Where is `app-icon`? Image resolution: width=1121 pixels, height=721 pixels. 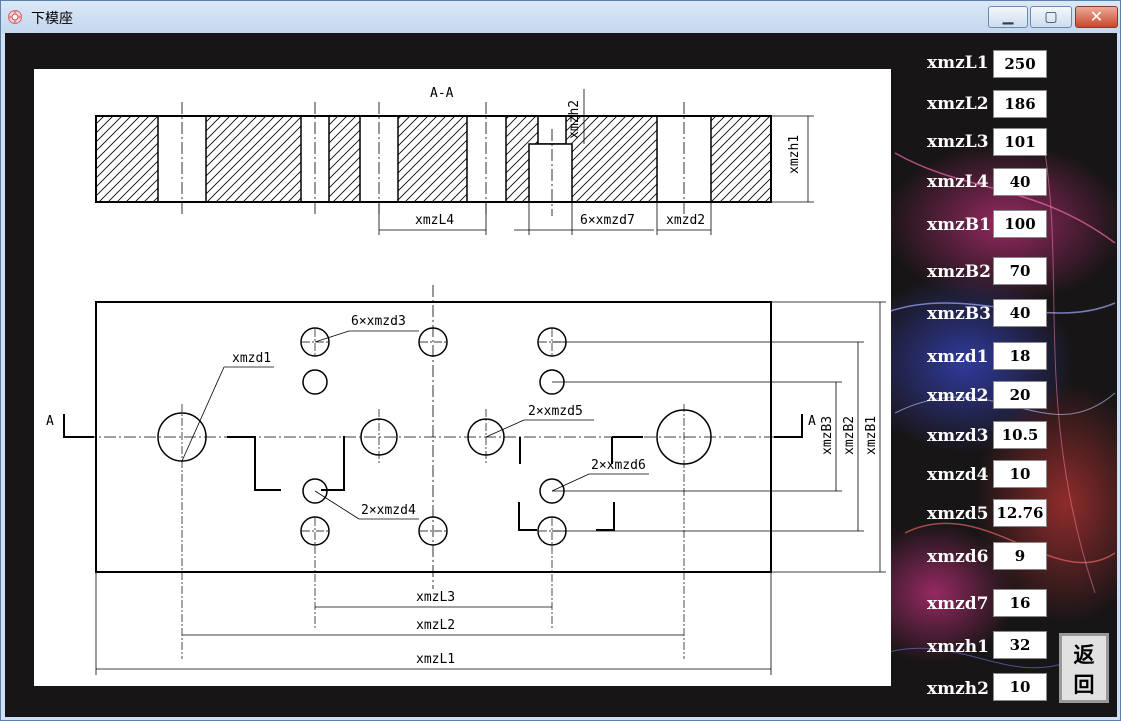 app-icon is located at coordinates (15, 17).